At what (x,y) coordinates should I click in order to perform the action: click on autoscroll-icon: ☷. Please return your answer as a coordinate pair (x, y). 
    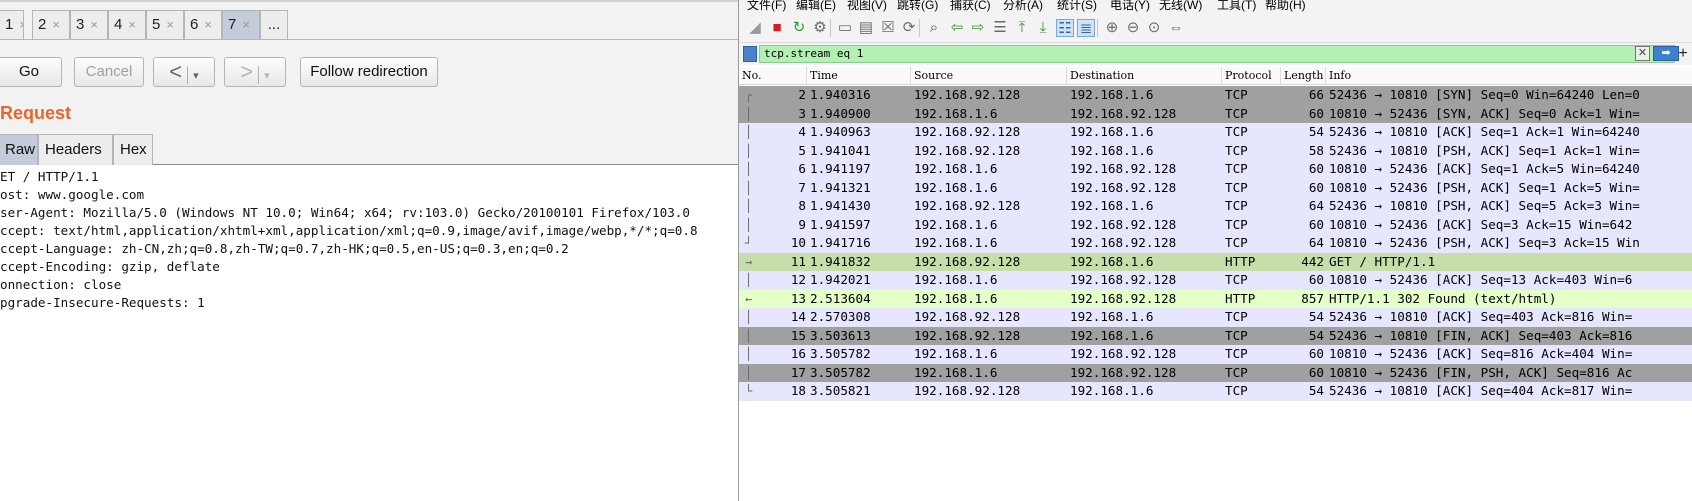
    Looking at the image, I should click on (1065, 28).